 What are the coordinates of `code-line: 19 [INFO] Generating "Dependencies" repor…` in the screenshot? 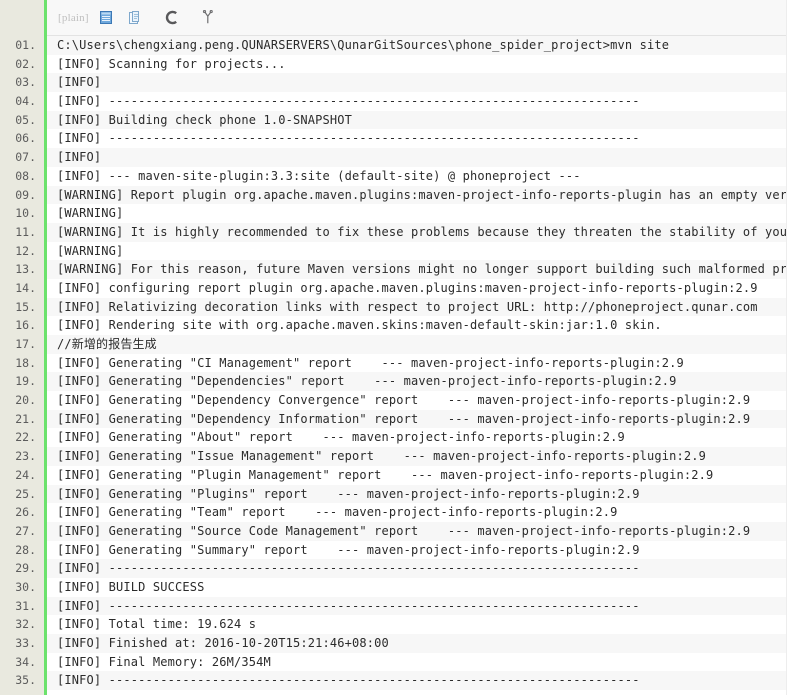 It's located at (393, 382).